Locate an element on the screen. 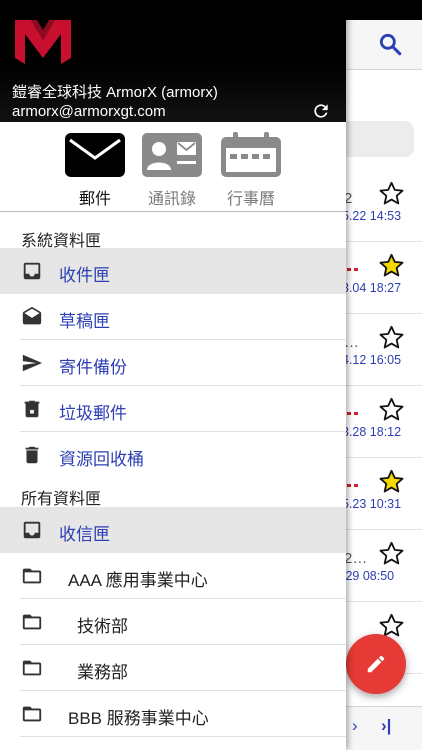 This screenshot has width=422, height=750. folder-sent: 寄件備份 is located at coordinates (173, 363).